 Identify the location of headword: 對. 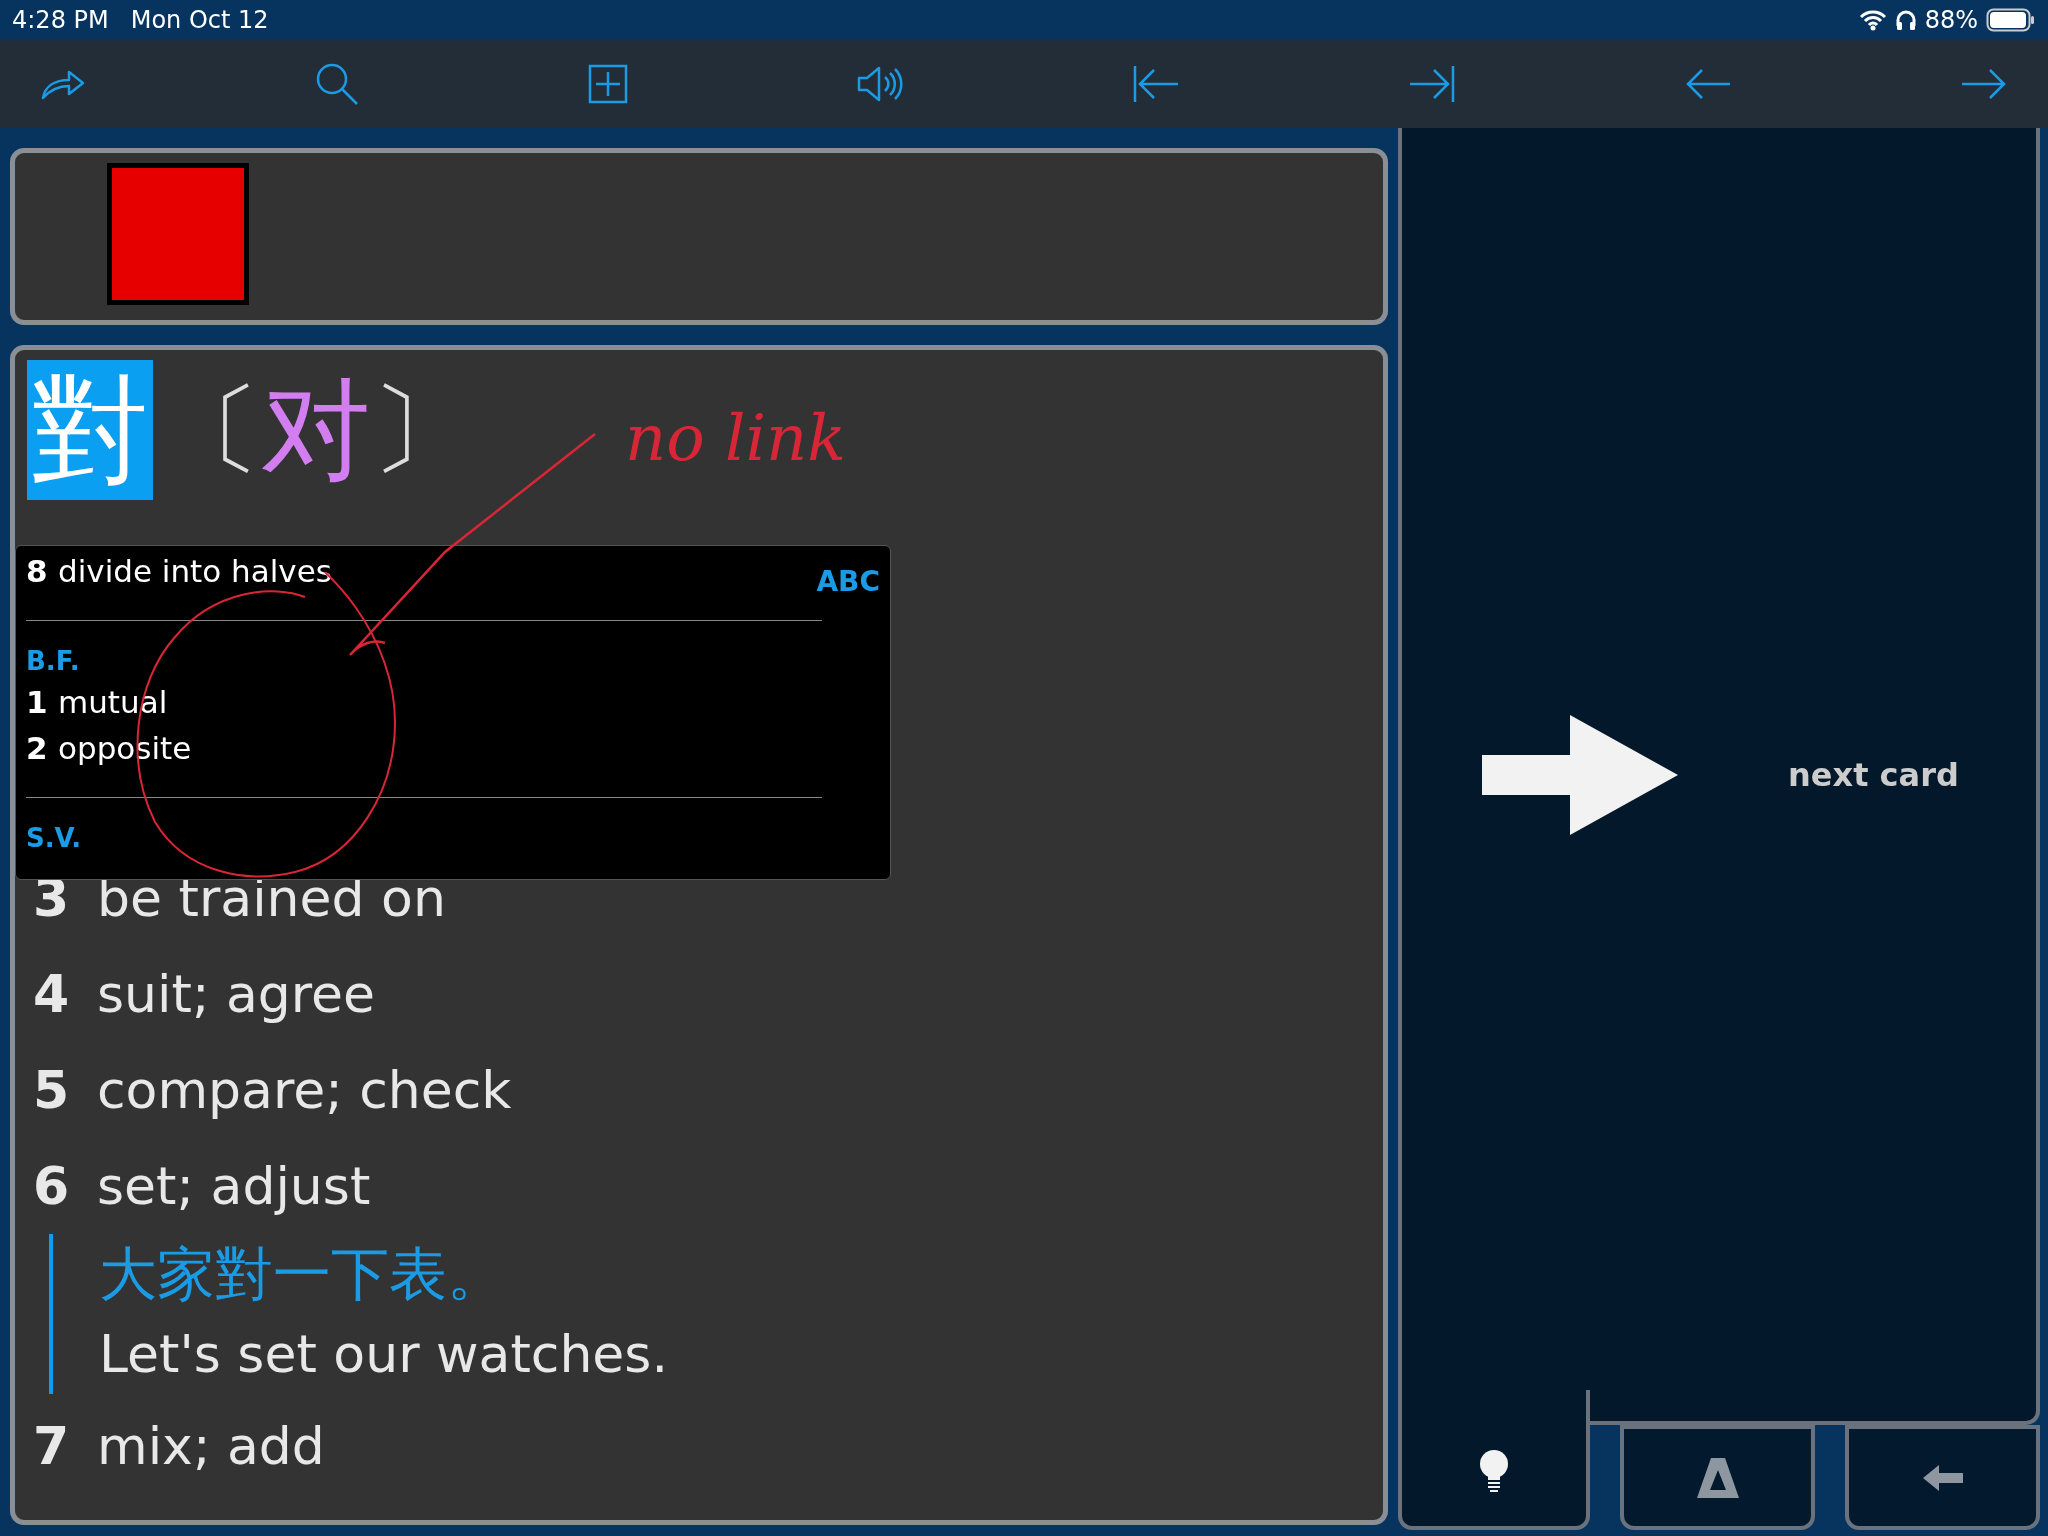
(90, 430).